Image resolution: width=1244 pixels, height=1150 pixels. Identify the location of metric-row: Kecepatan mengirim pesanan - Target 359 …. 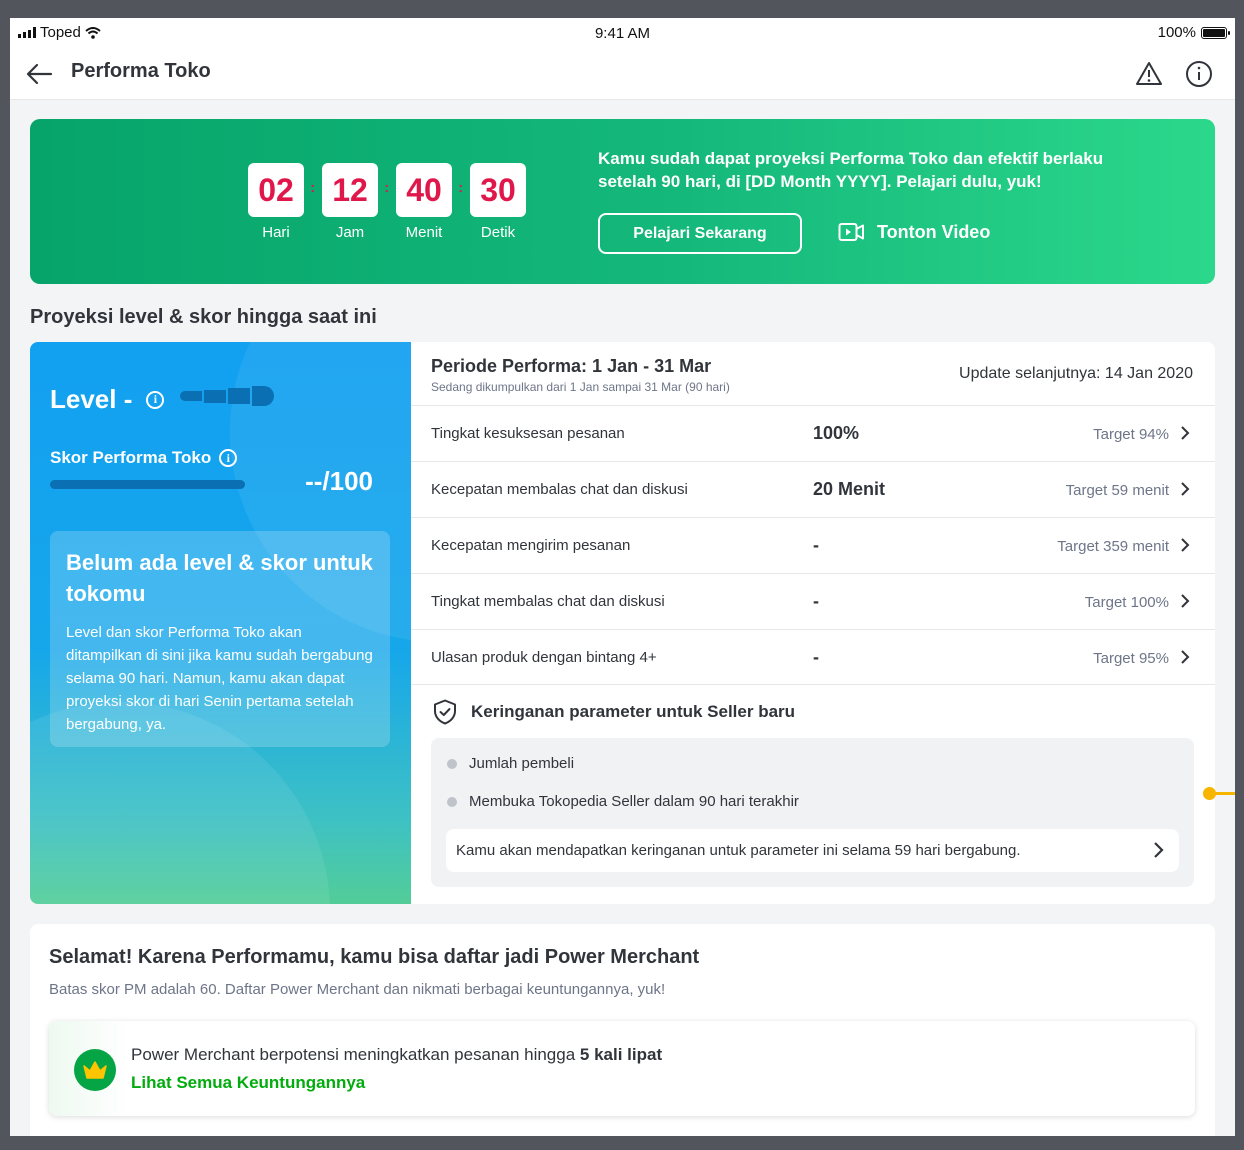
(813, 545).